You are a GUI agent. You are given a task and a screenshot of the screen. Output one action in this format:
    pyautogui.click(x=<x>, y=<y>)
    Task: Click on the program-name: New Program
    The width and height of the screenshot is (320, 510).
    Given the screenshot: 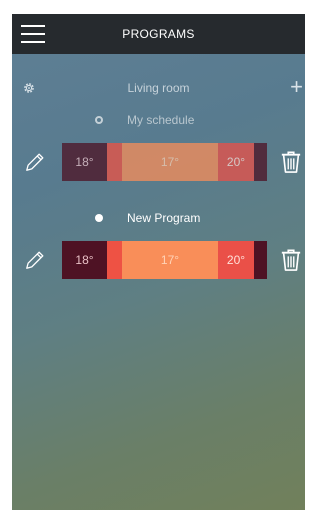 What is the action you would take?
    pyautogui.click(x=164, y=218)
    